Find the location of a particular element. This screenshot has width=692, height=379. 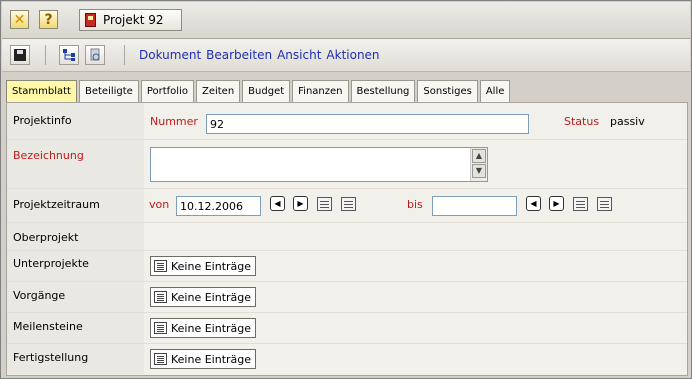

nummer-input is located at coordinates (367, 124).